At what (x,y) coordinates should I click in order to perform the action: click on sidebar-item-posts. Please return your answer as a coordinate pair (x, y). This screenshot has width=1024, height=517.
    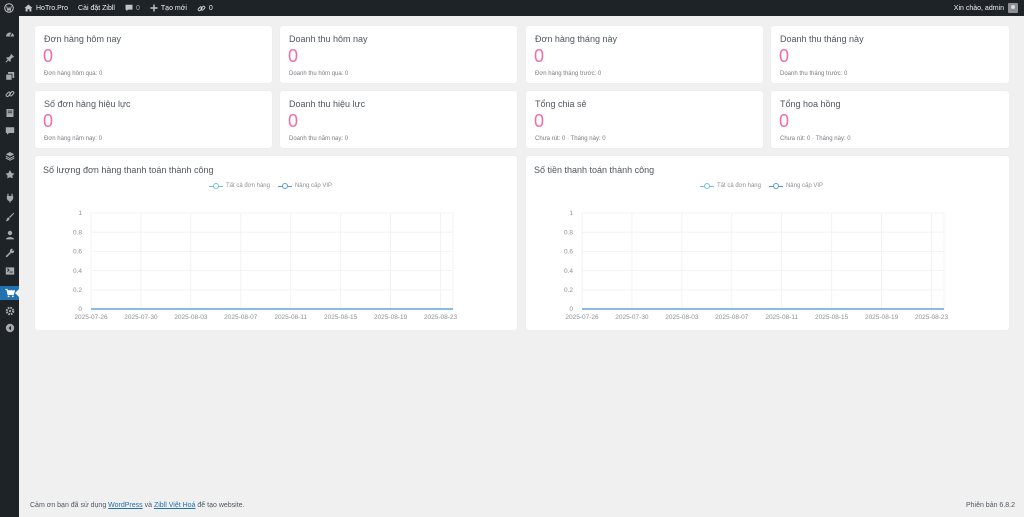
    Looking at the image, I should click on (9, 57).